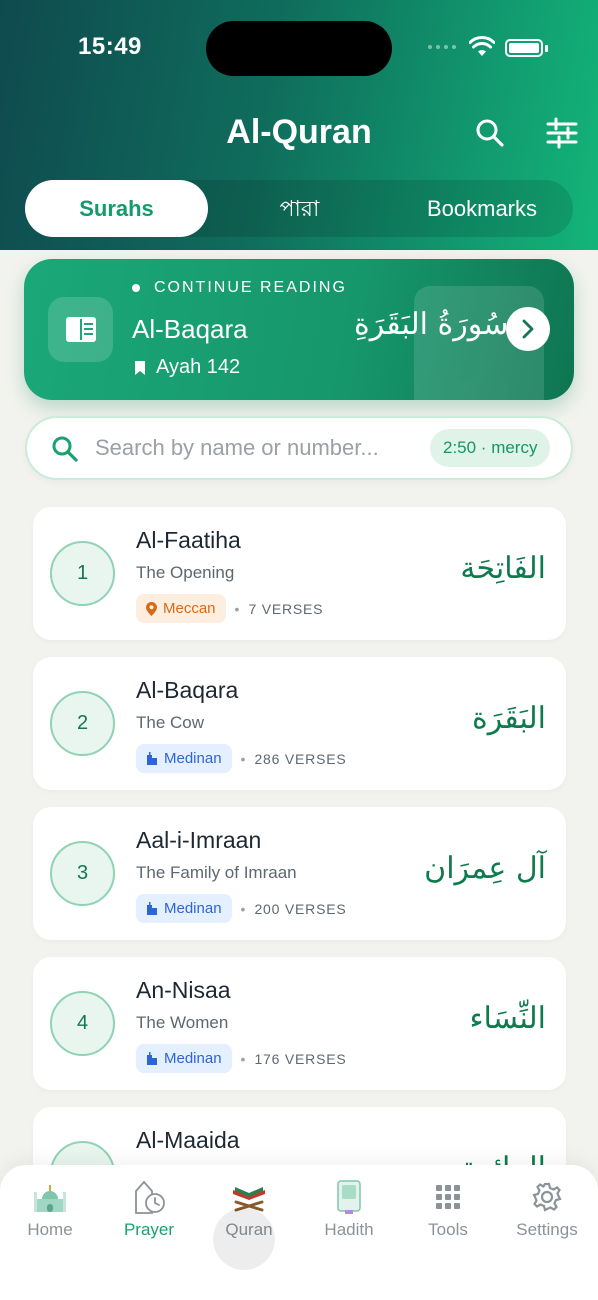 This screenshot has height=1300, width=598. I want to click on tab-bookmarks: Bookmarks, so click(482, 208).